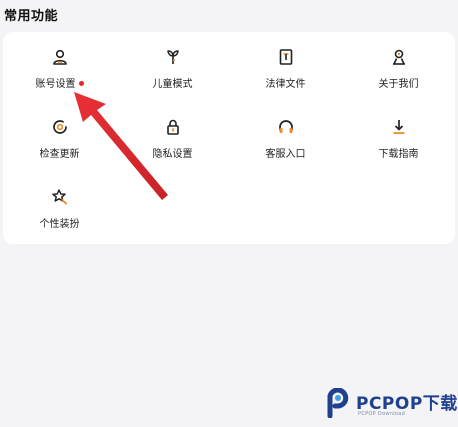 Image resolution: width=458 pixels, height=427 pixels. I want to click on update-icon, so click(60, 127).